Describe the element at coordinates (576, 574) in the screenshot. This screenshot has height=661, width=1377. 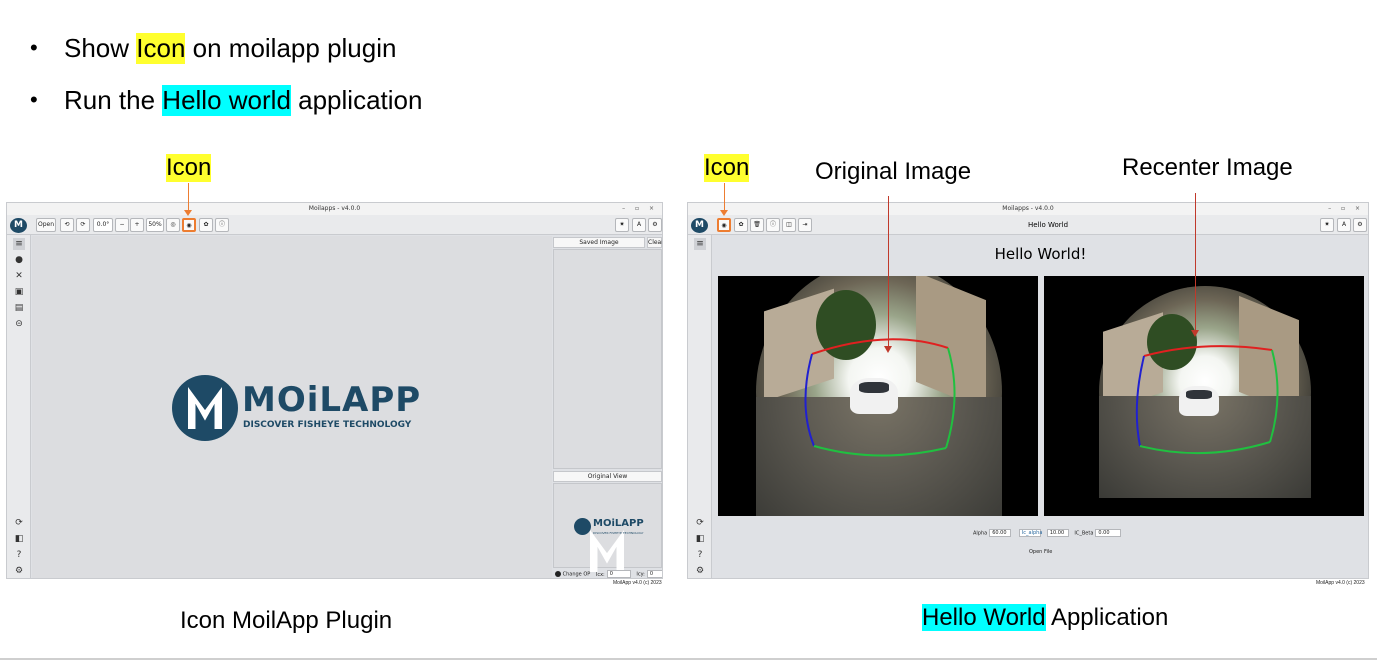
I see `change-op-label: Change OP` at that location.